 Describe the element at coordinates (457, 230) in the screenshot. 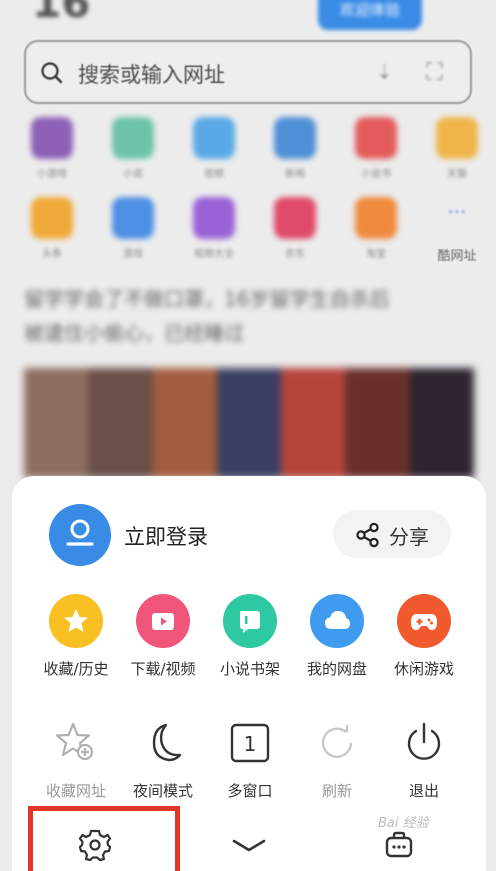

I see `more-sites-tile: ··· 酷网址` at that location.